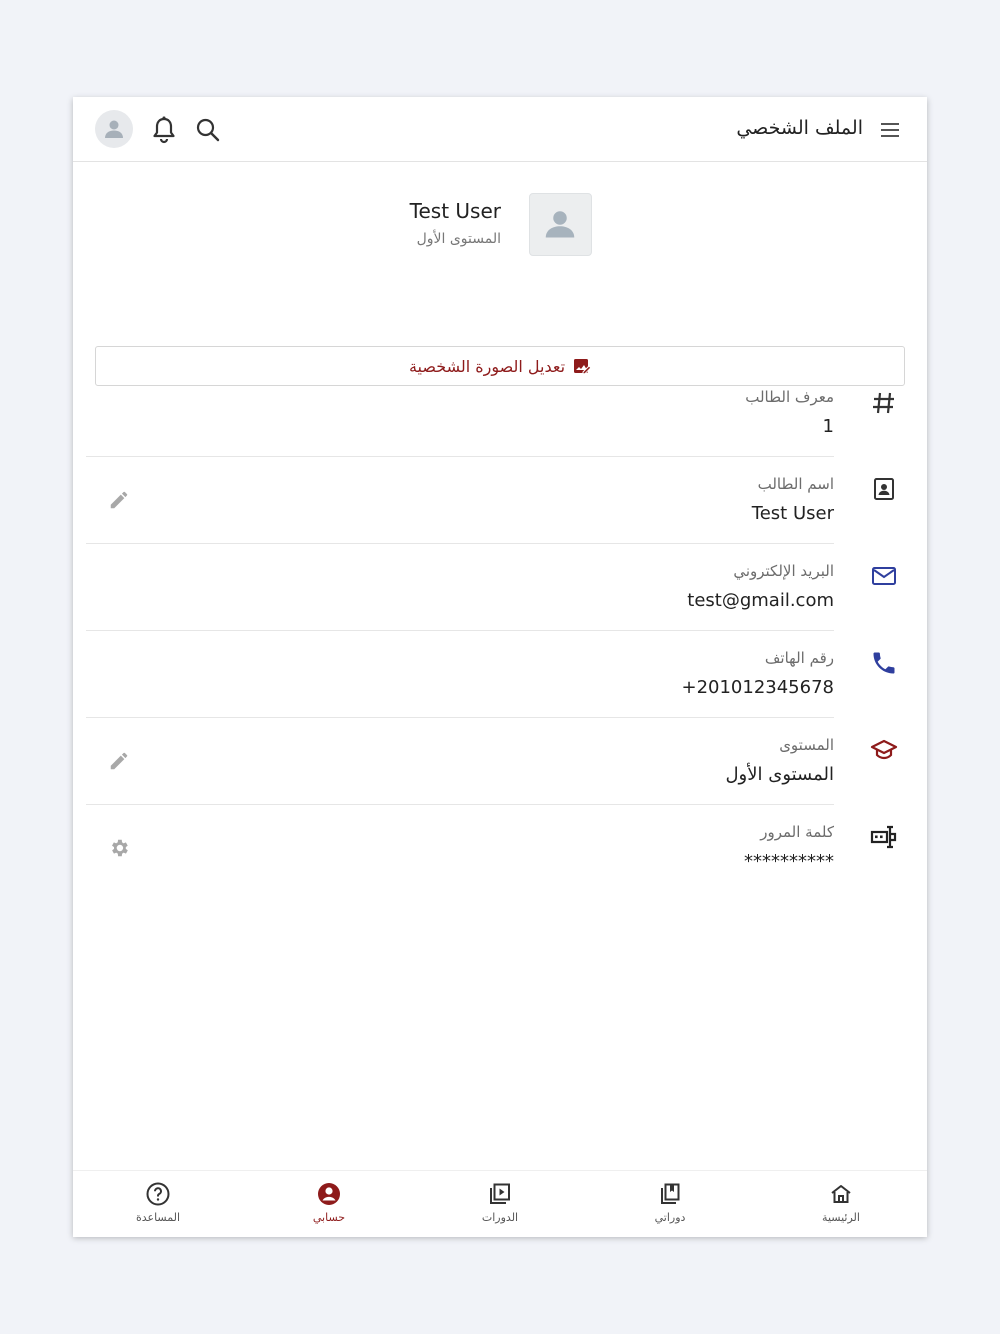 This screenshot has width=1000, height=1334. I want to click on page-title: الملف الشخصي, so click(799, 128).